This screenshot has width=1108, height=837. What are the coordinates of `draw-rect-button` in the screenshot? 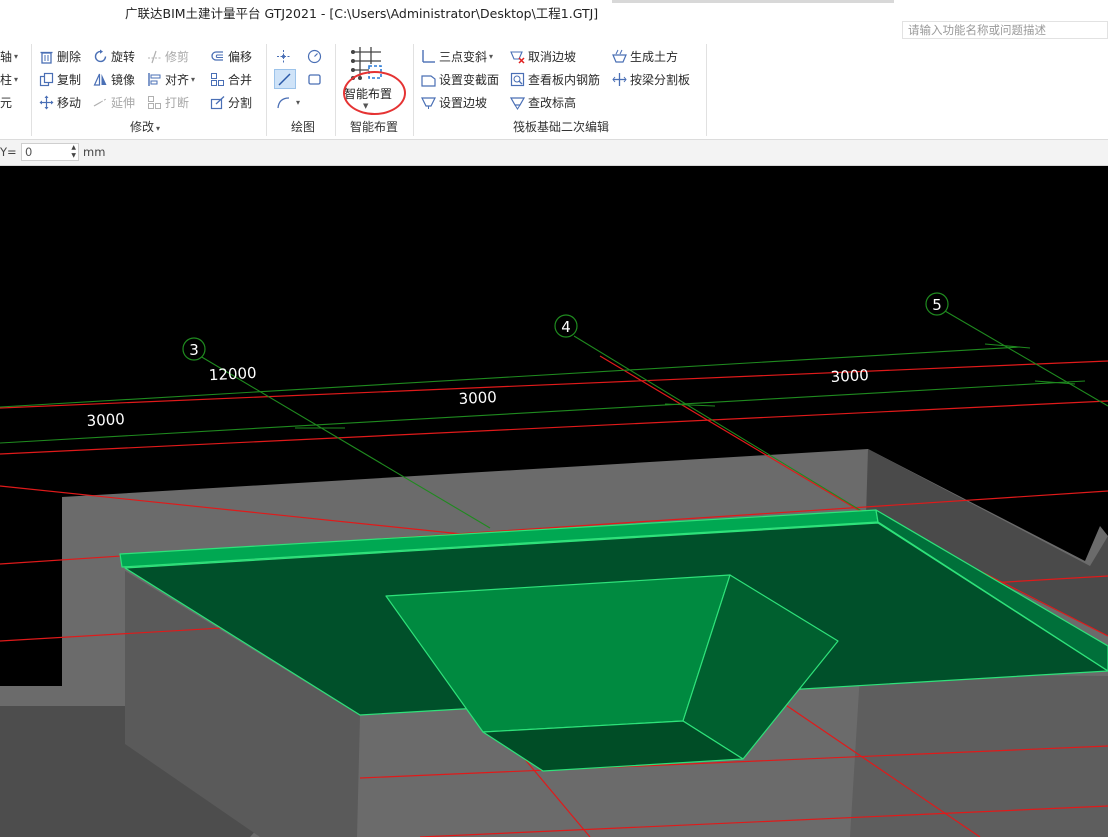 It's located at (316, 79).